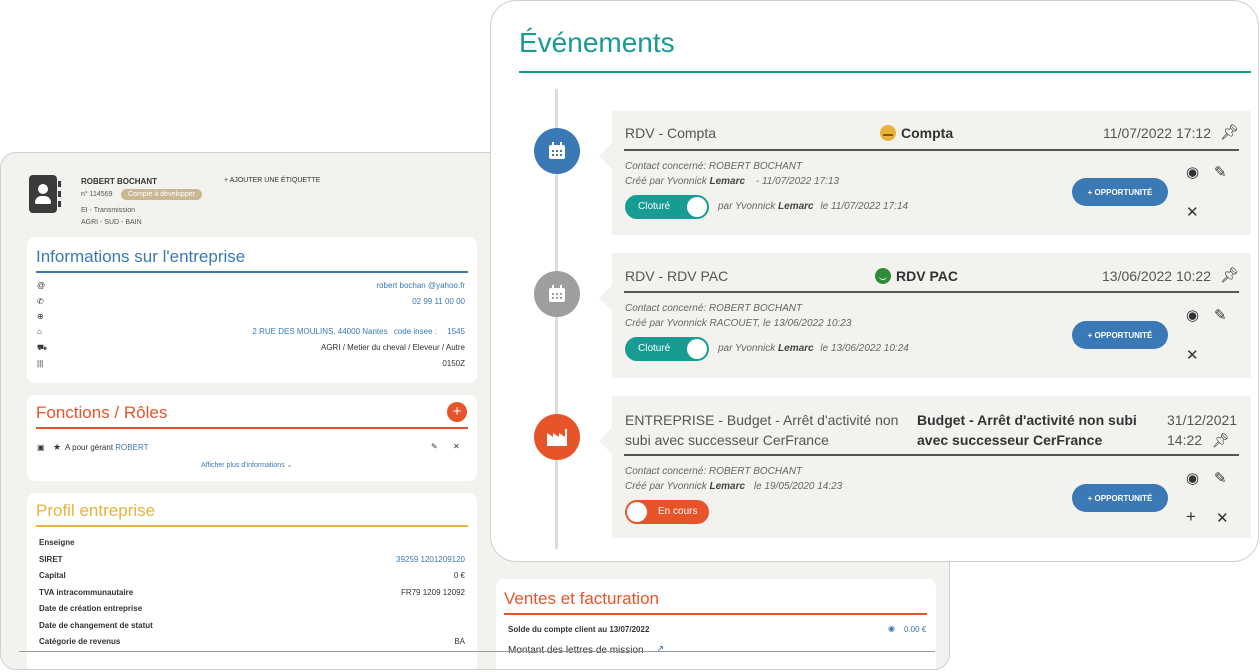  Describe the element at coordinates (319, 331) in the screenshot. I see `address-link: 2 RUE DES MOULINS, 44000 Nantes` at that location.